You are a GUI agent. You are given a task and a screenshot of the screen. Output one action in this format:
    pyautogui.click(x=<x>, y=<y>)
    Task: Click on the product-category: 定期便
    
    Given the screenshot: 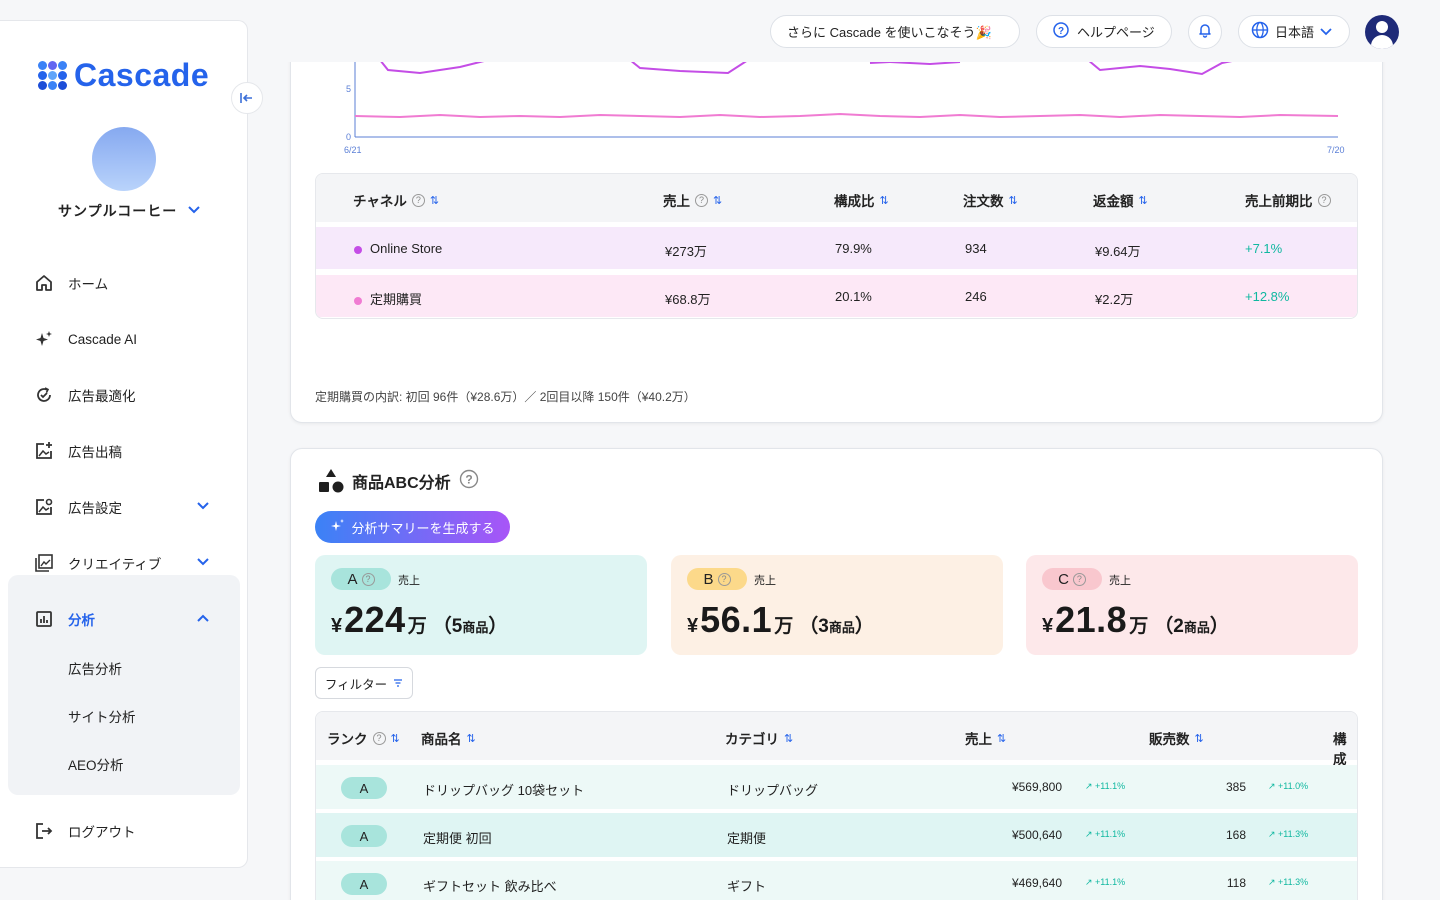 What is the action you would take?
    pyautogui.click(x=747, y=838)
    